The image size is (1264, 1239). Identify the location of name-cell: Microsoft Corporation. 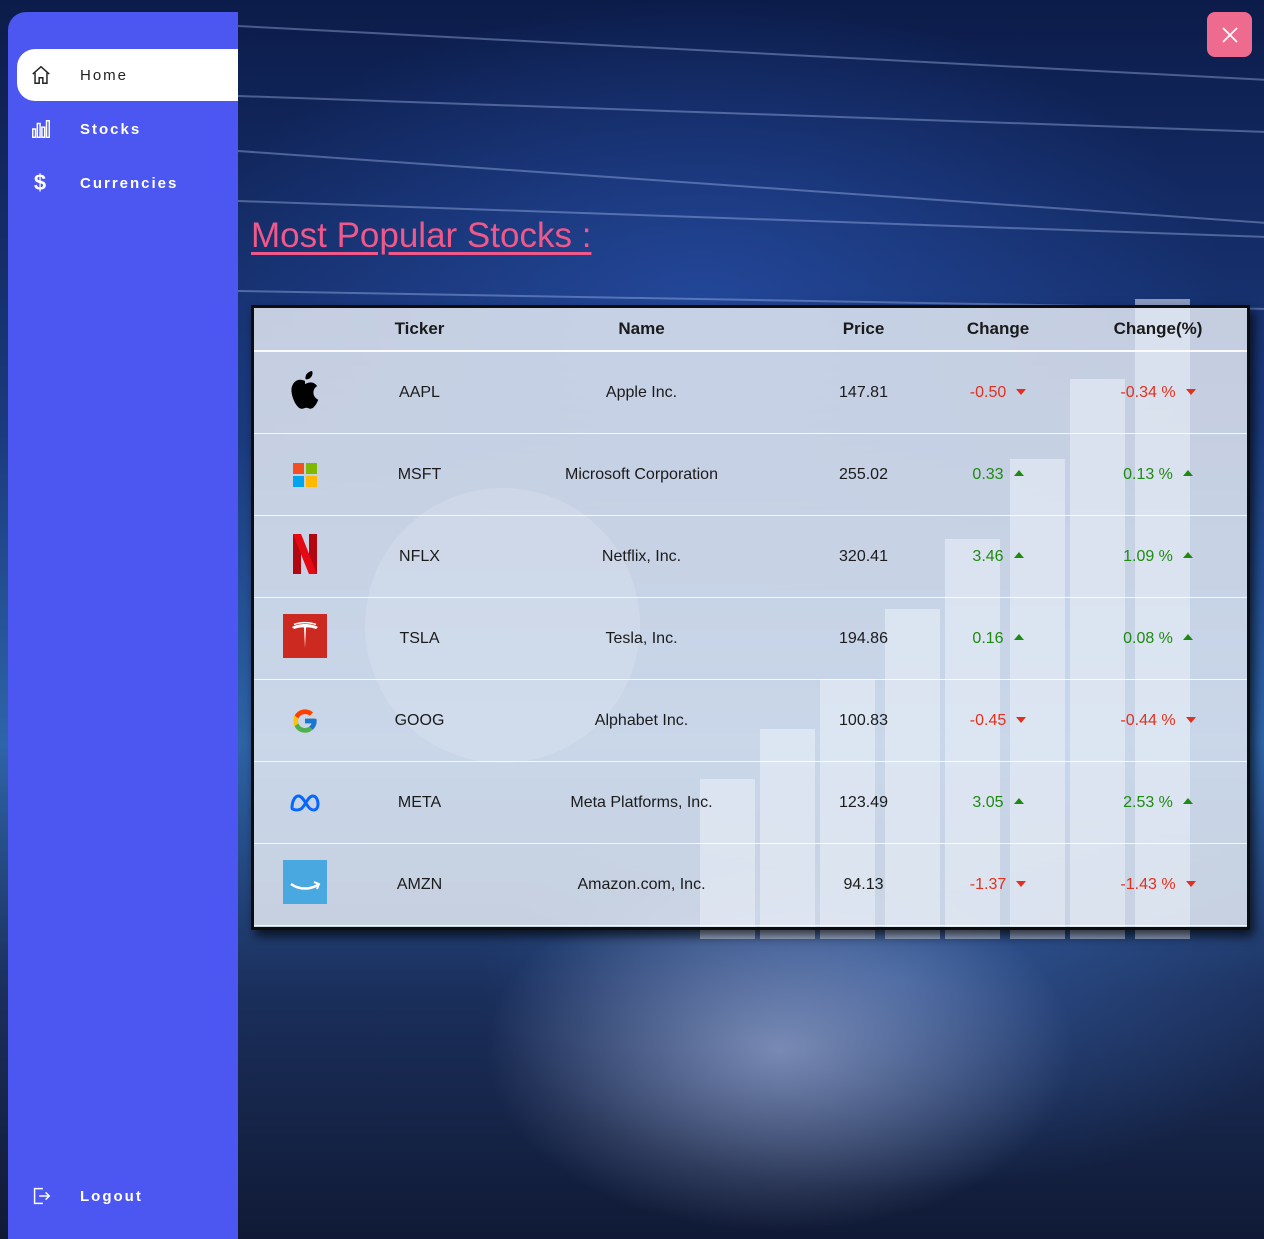
(641, 474).